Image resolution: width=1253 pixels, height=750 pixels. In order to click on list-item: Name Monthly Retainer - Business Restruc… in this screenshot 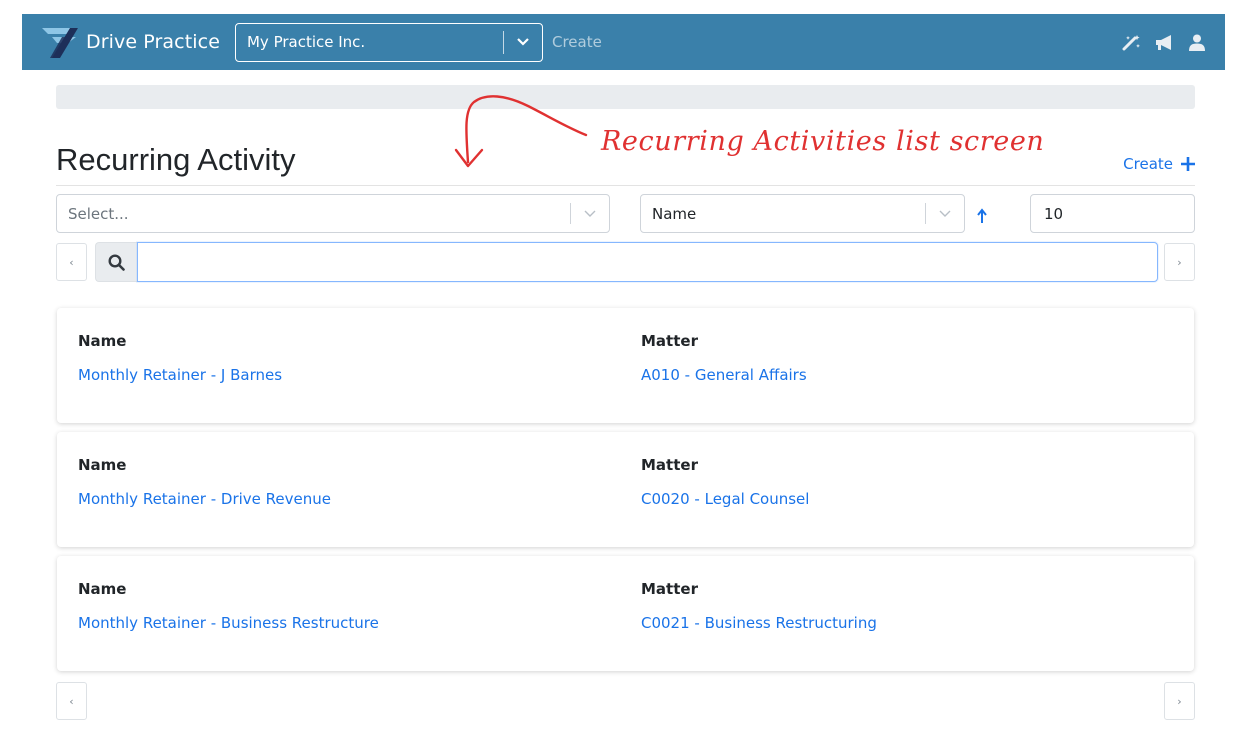, I will do `click(625, 613)`.